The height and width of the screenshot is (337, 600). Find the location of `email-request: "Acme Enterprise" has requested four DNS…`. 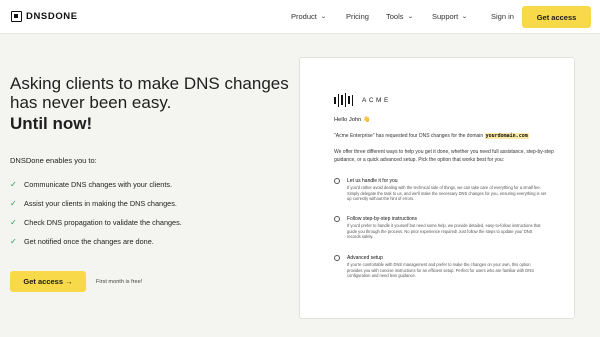

email-request: "Acme Enterprise" has requested four DNS… is located at coordinates (449, 136).